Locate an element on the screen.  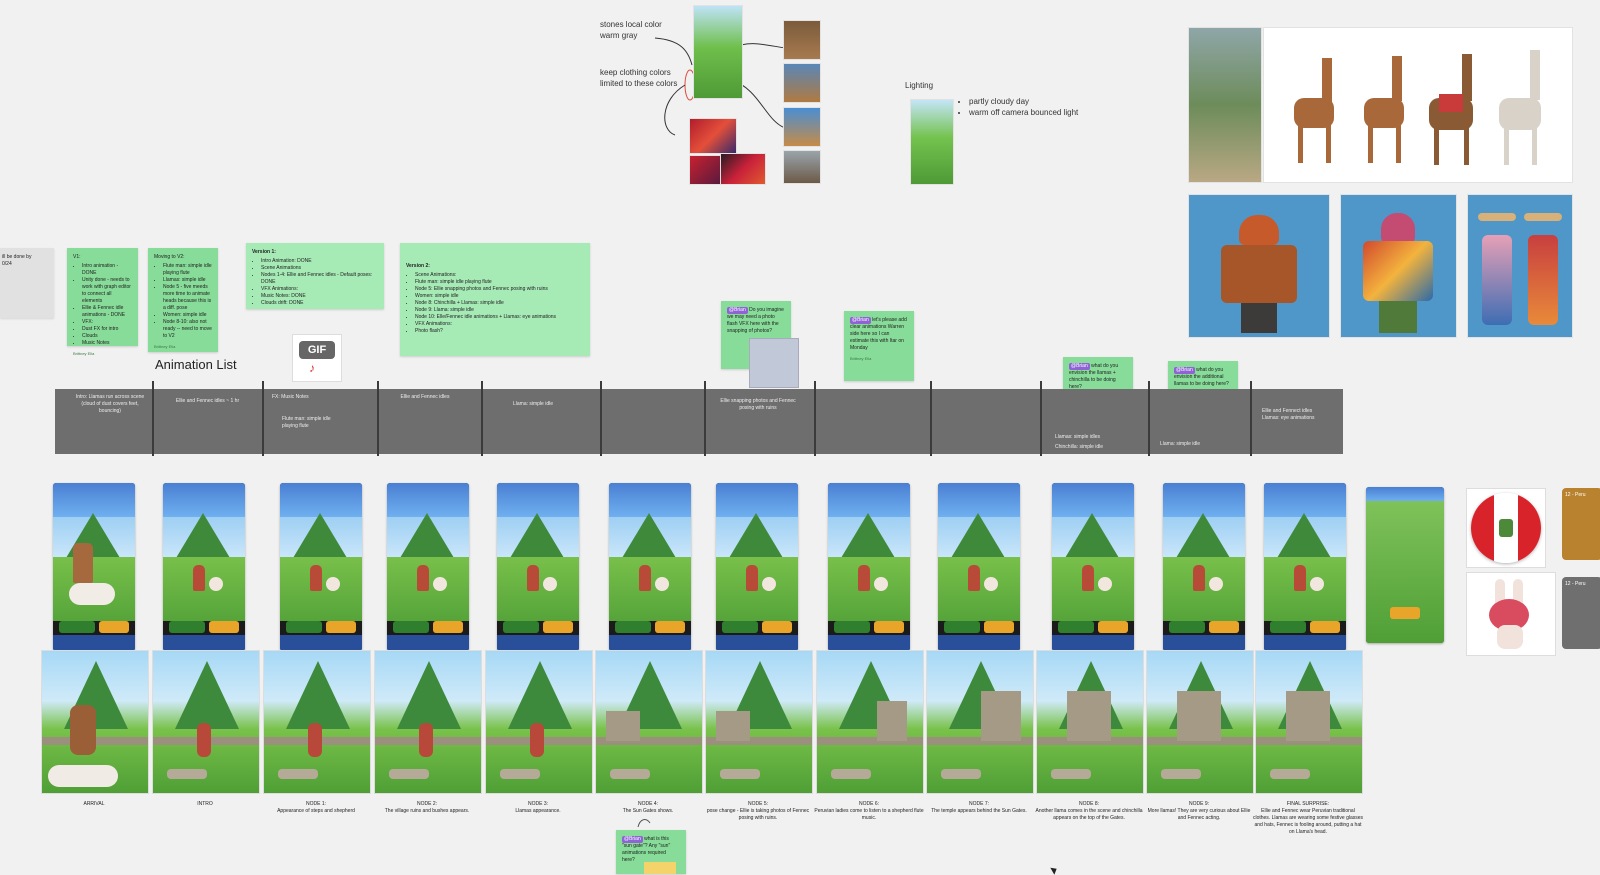
sticky-title: Version 1: is located at coordinates (264, 252).